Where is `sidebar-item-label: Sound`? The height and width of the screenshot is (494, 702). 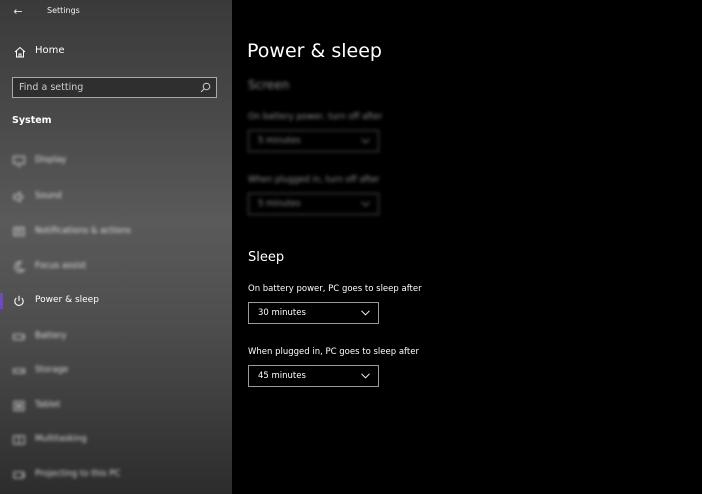 sidebar-item-label: Sound is located at coordinates (48, 196).